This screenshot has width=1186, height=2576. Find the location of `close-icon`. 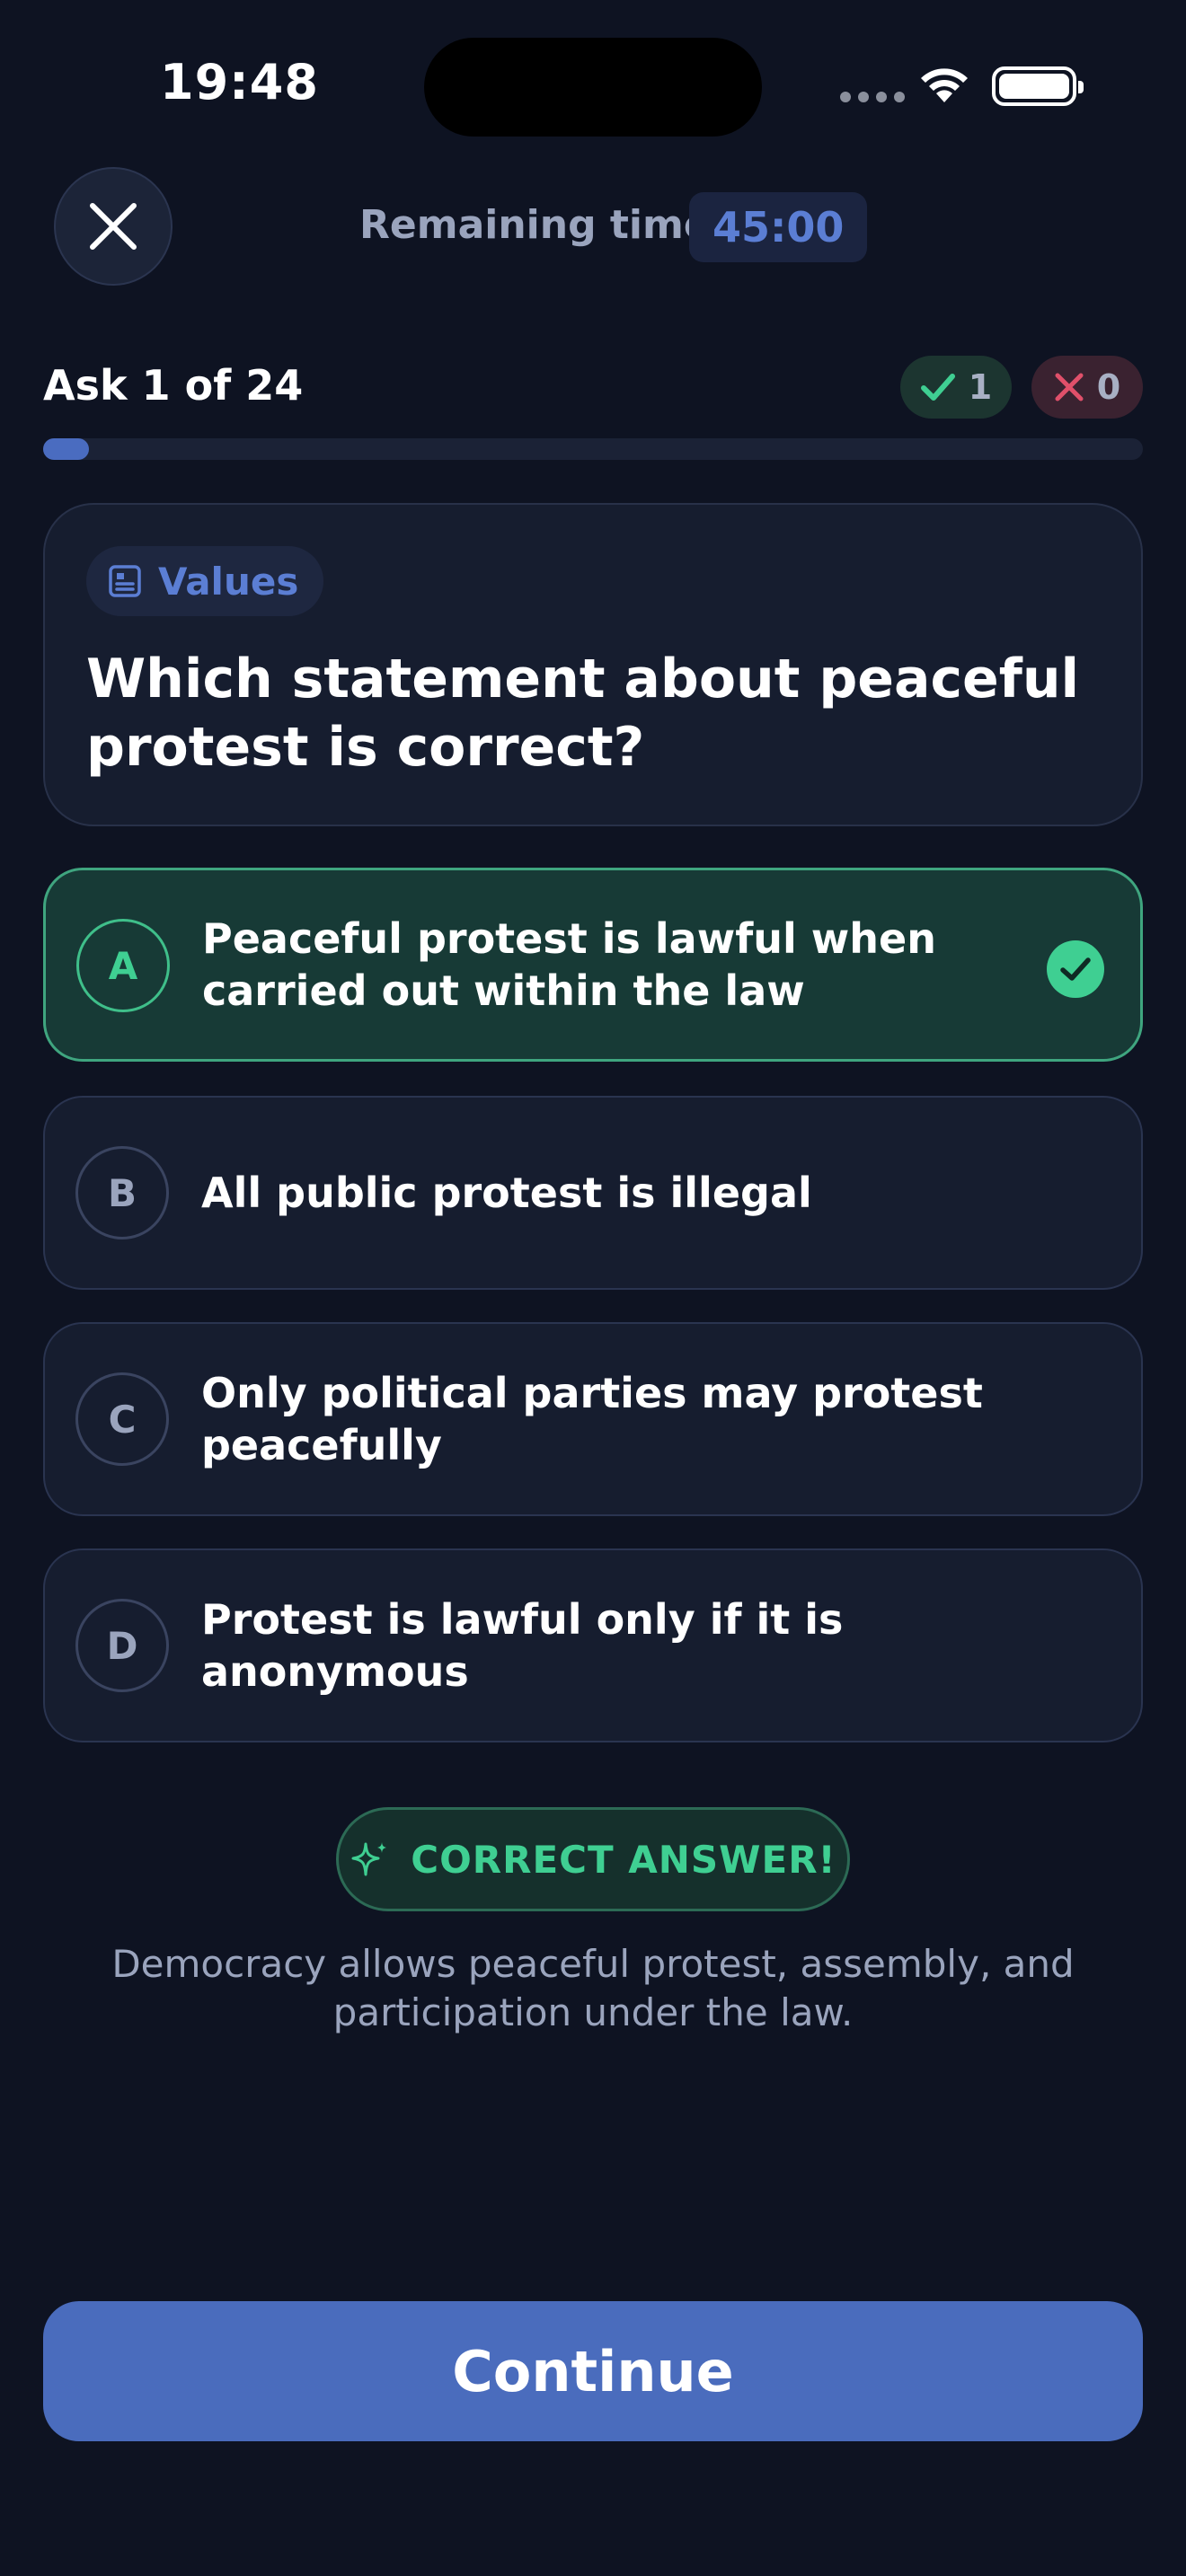

close-icon is located at coordinates (113, 226).